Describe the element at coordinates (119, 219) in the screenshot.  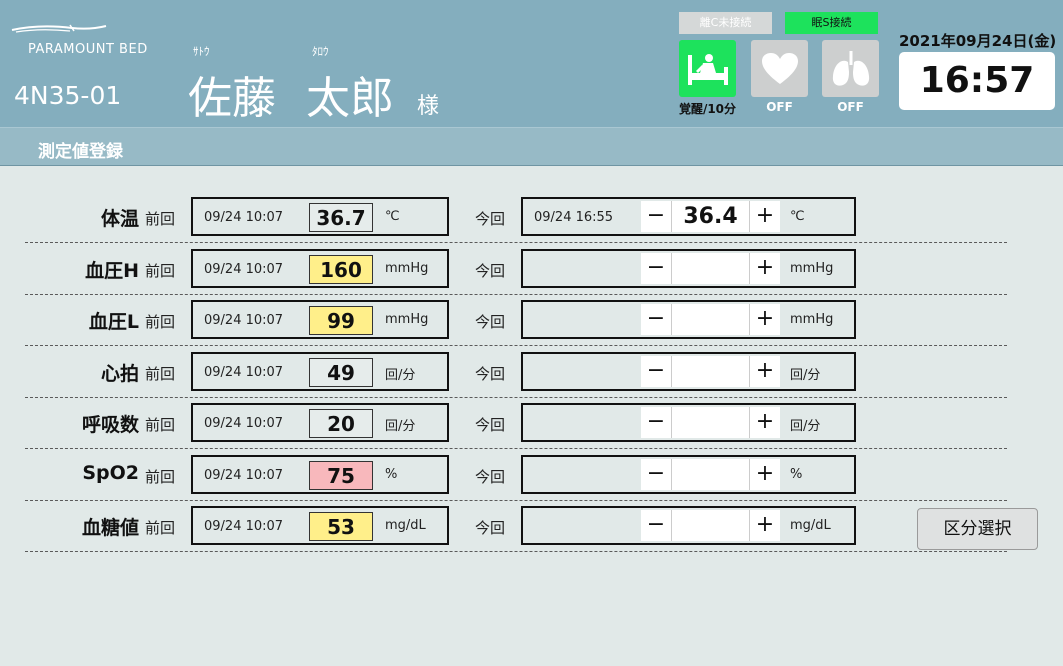
I see `measurement-name: 体温` at that location.